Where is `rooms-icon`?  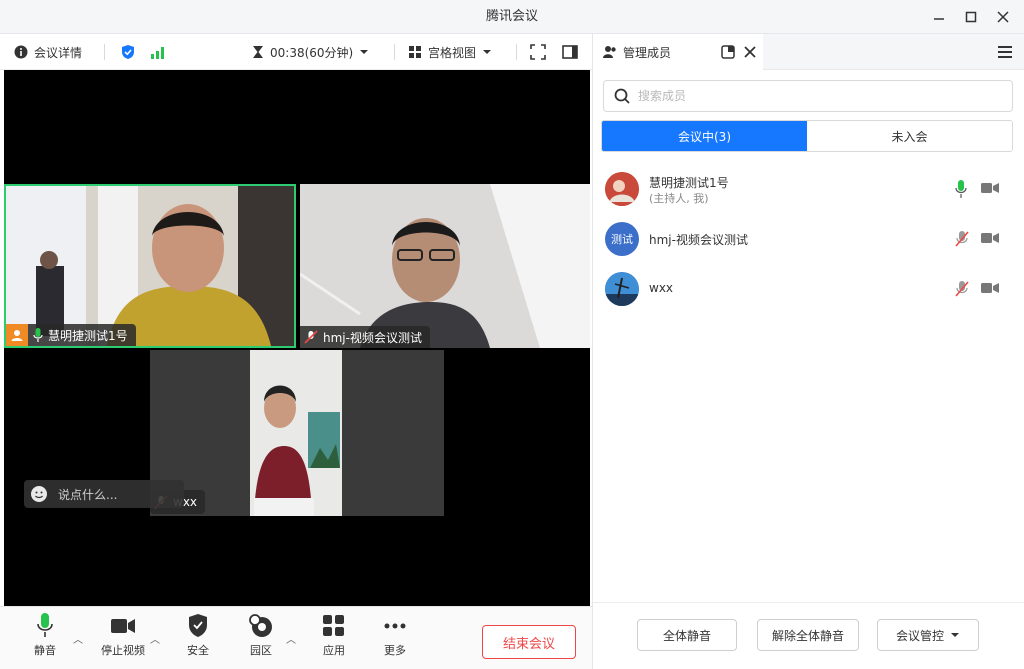
rooms-icon is located at coordinates (260, 625).